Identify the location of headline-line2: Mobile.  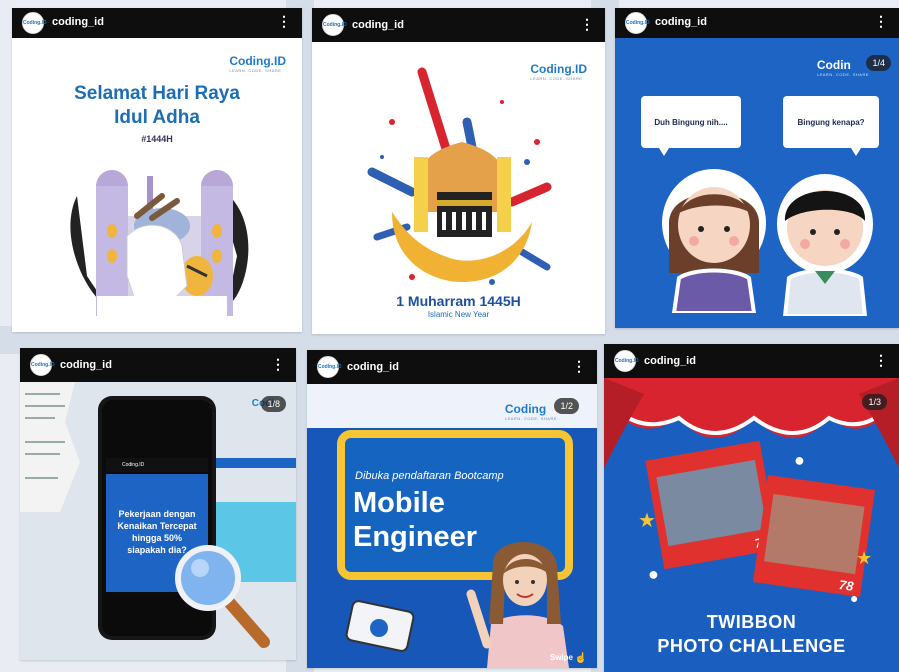
(399, 503).